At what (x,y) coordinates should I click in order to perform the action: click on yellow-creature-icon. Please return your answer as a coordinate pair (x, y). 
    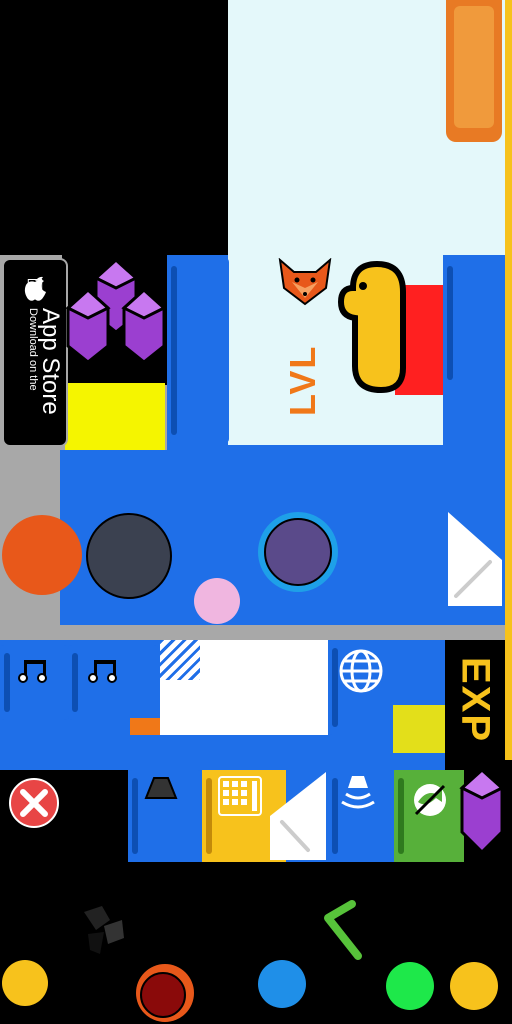
    Looking at the image, I should click on (371, 327).